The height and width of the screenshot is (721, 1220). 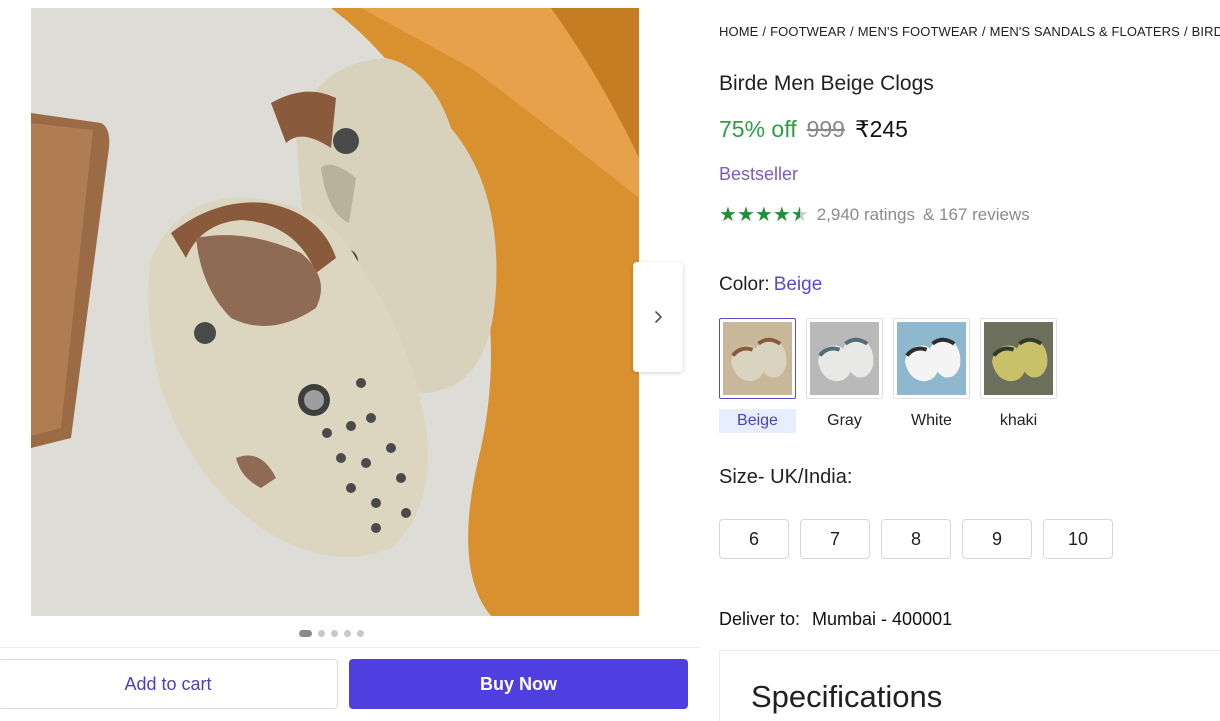 I want to click on size-option: 9, so click(x=997, y=539).